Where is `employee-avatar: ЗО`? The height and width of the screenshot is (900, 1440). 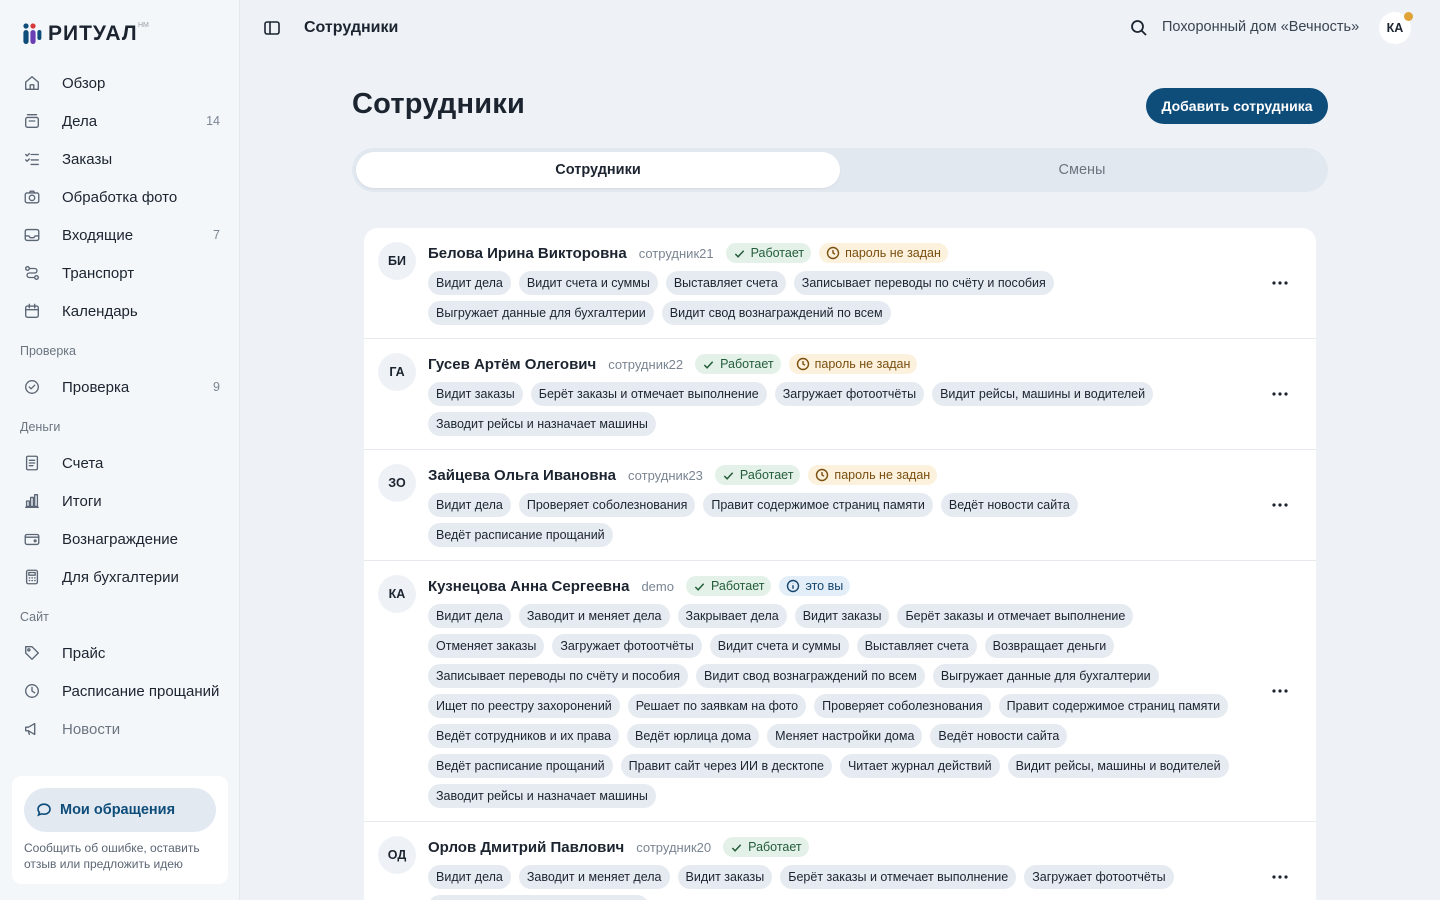
employee-avatar: ЗО is located at coordinates (397, 483).